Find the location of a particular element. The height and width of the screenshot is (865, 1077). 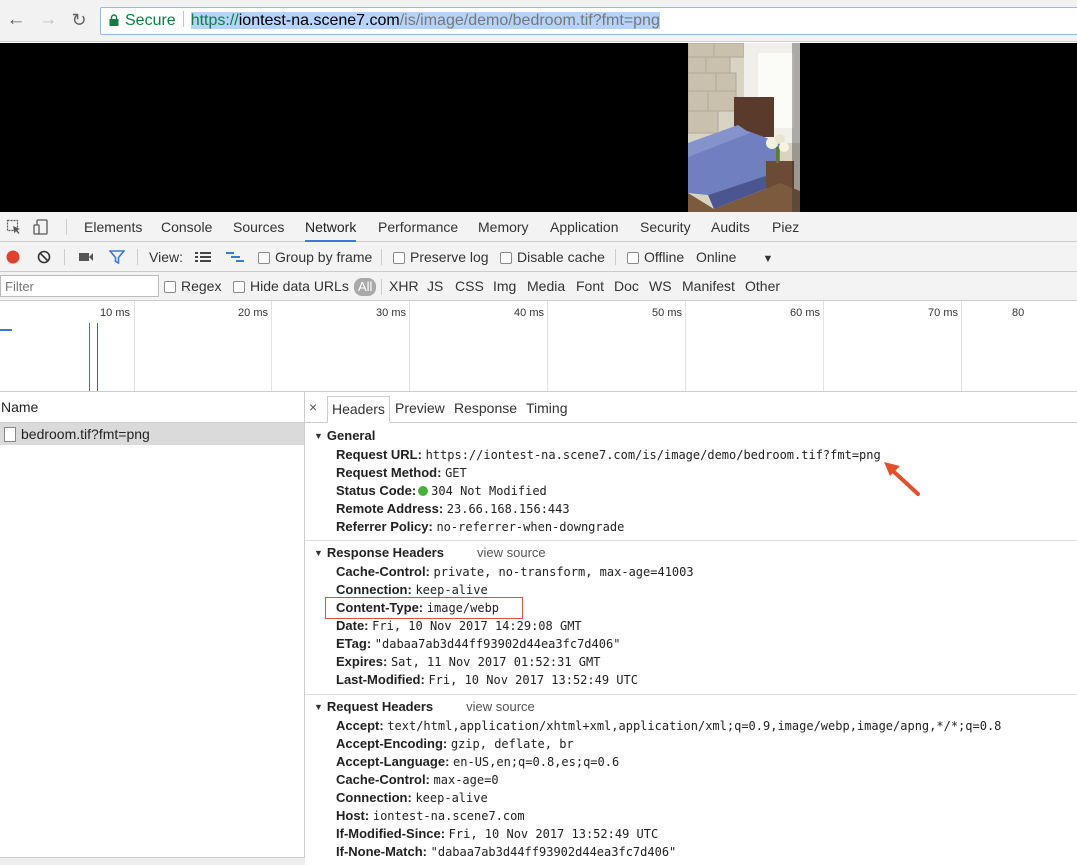

tab-headers: Headers is located at coordinates (358, 409).